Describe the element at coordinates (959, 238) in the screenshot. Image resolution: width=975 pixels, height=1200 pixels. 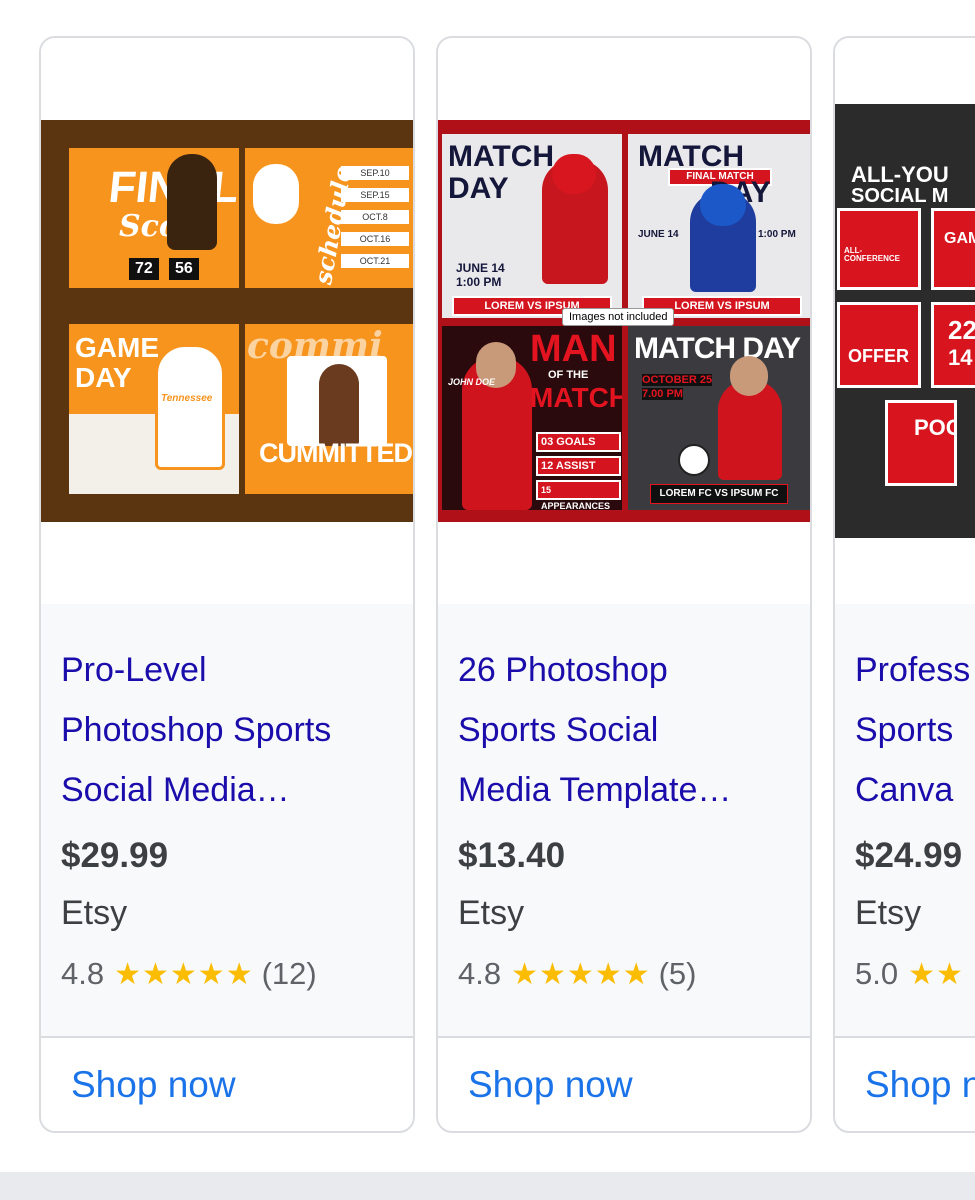
I see `poster-tile-label: GAM` at that location.